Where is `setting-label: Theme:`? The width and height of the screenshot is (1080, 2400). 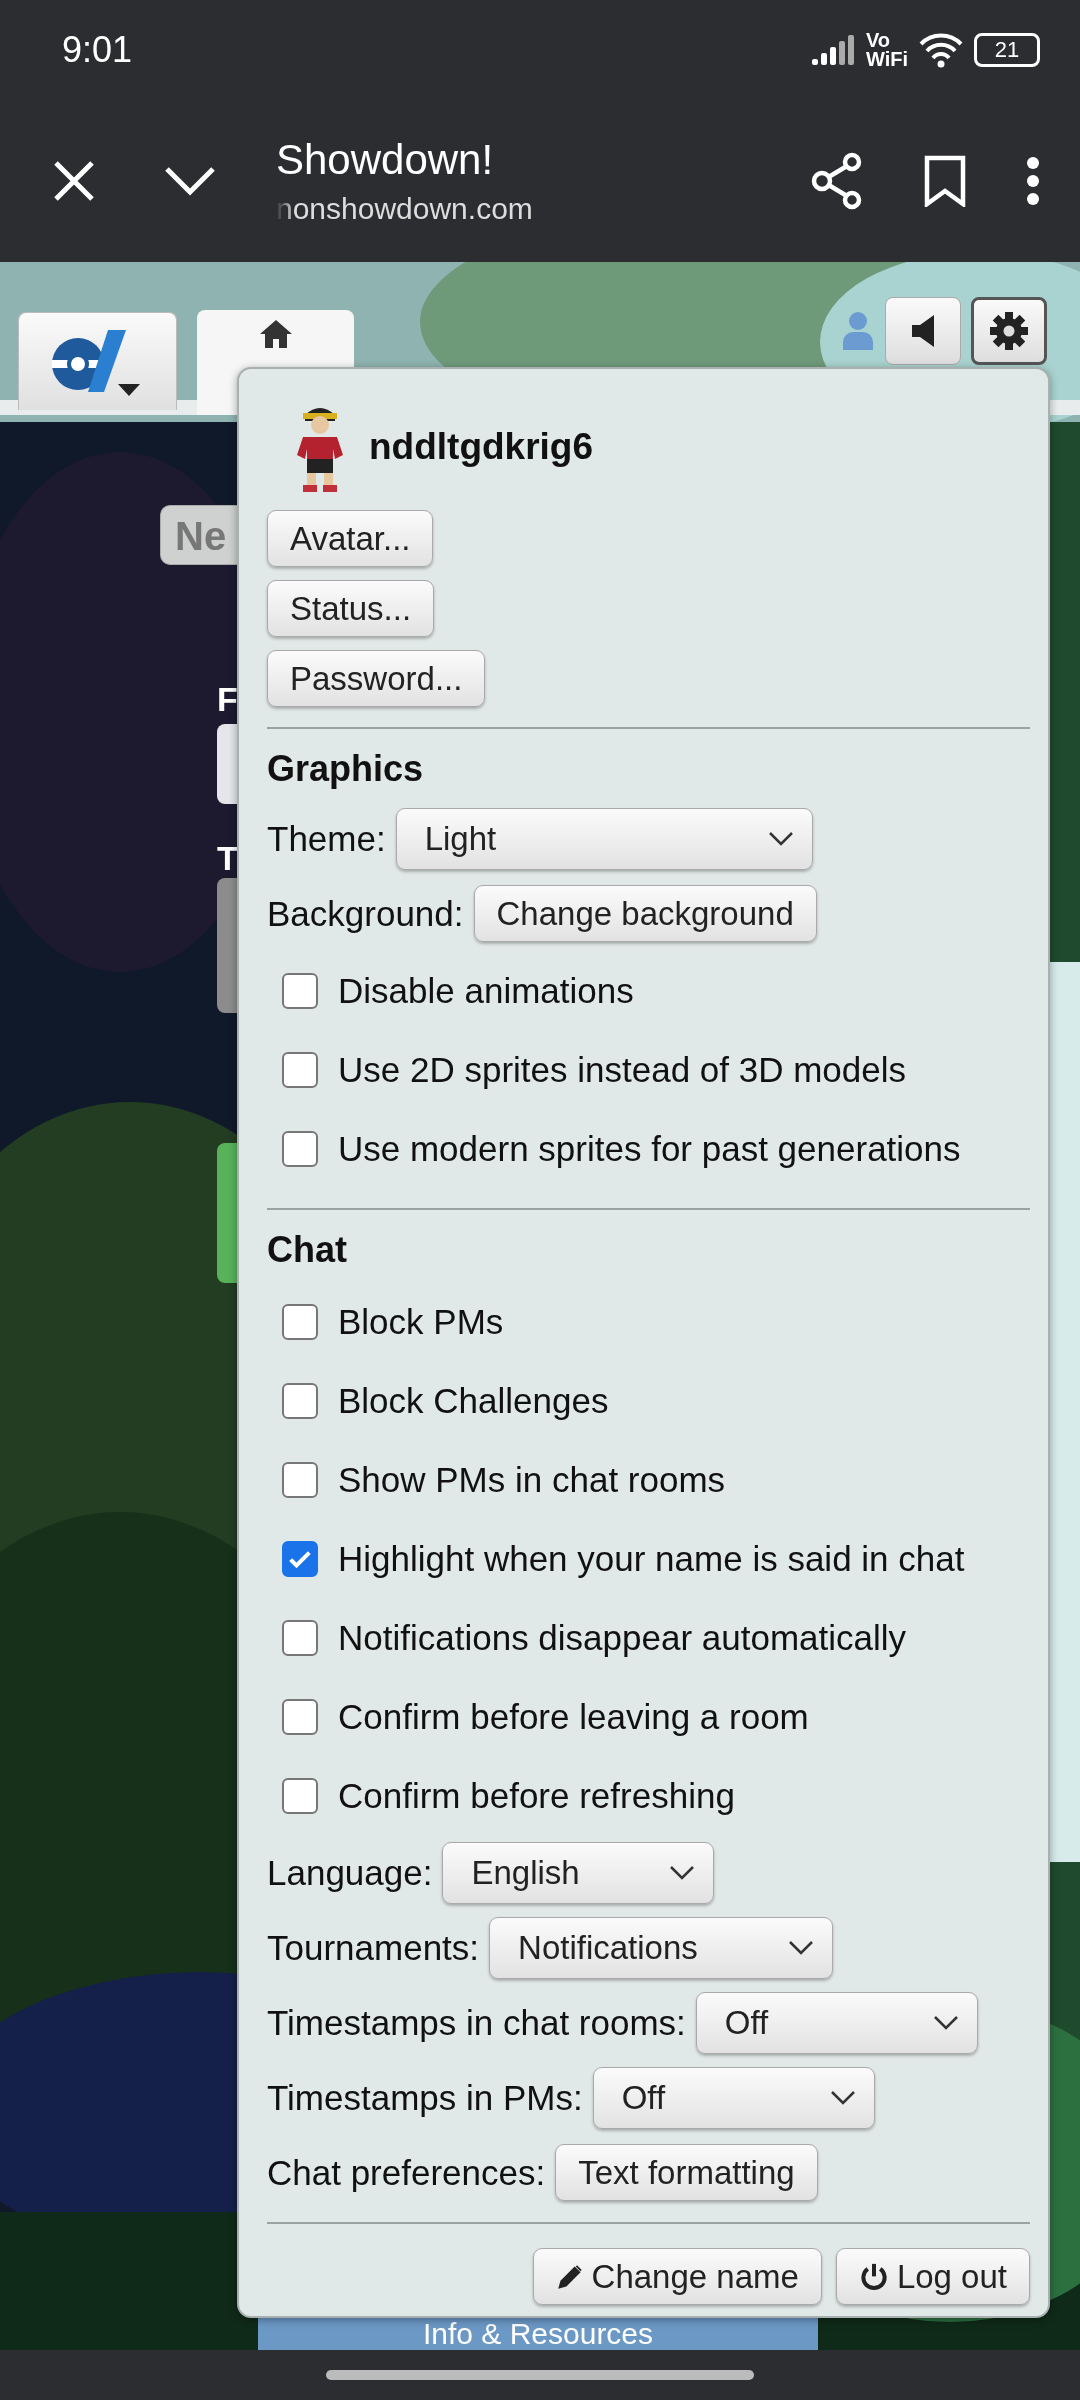
setting-label: Theme: is located at coordinates (326, 838).